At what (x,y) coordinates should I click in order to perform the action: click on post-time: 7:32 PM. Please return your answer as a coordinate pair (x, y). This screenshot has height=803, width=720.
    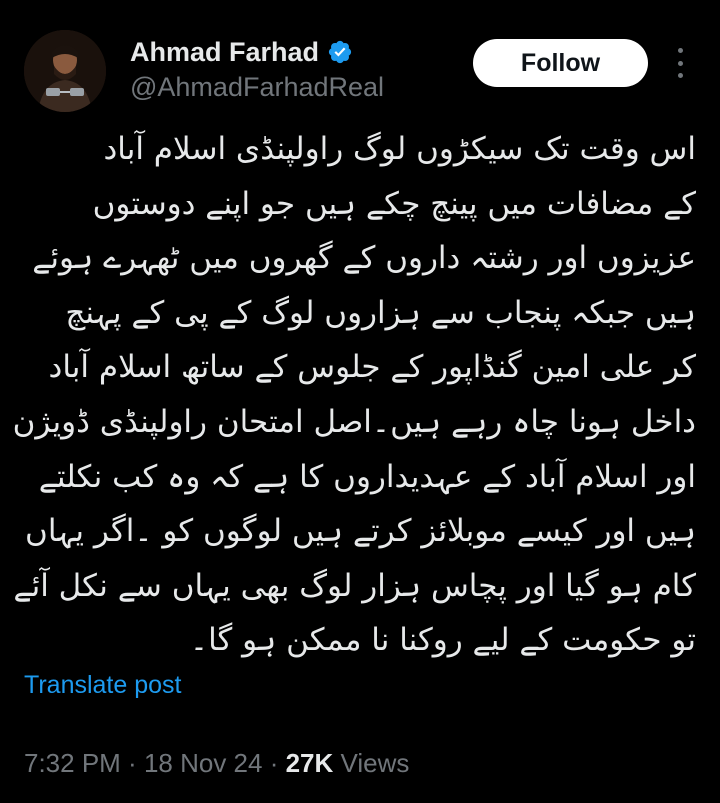
    Looking at the image, I should click on (72, 763).